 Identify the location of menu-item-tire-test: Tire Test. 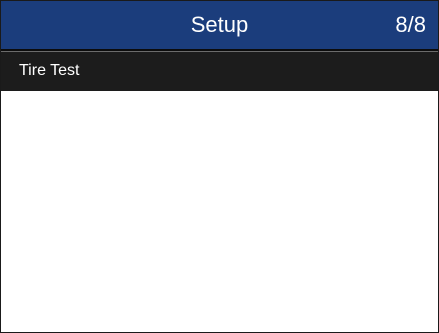
(219, 71).